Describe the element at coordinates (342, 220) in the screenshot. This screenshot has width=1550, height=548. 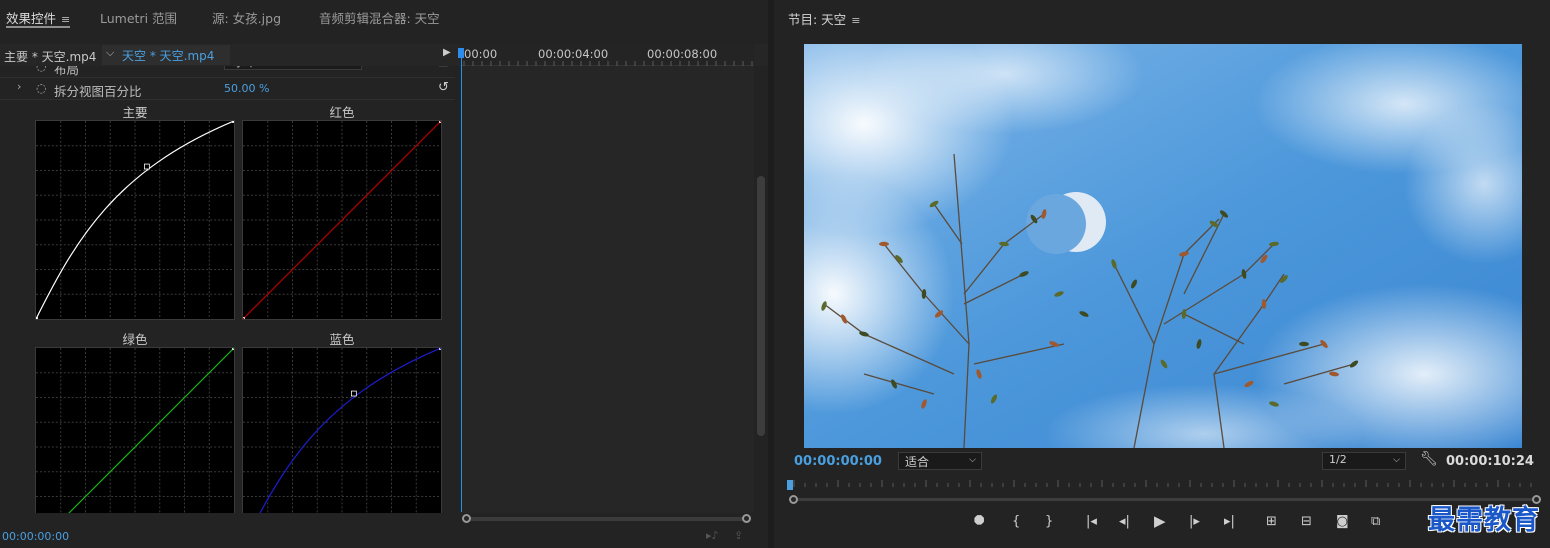
I see `curve-red` at that location.